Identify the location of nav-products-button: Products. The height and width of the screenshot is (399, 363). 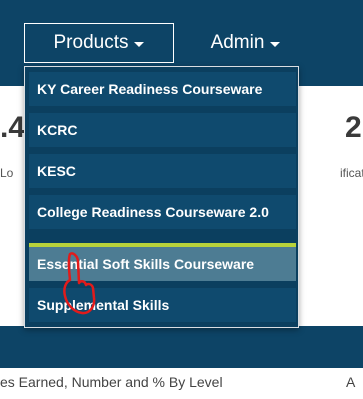
(99, 43).